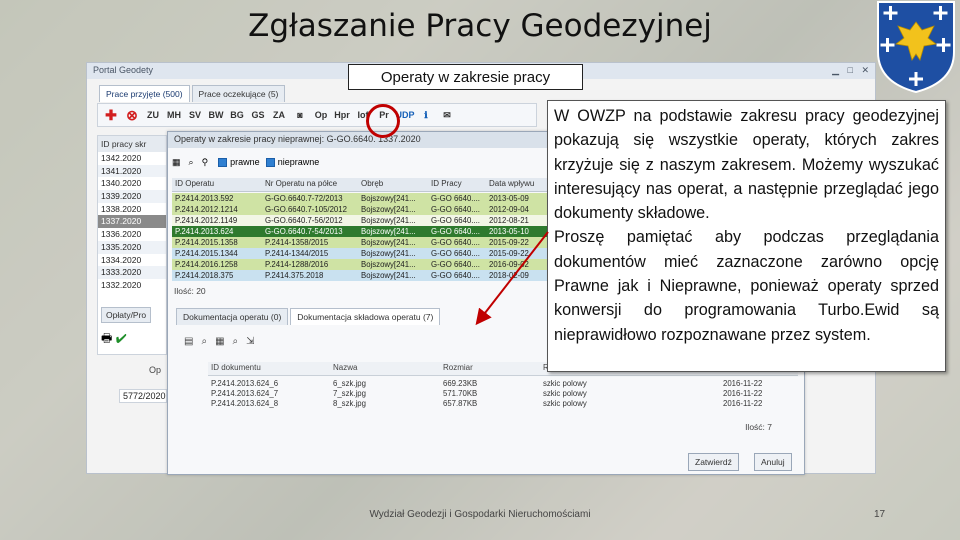 This screenshot has height=540, width=960. Describe the element at coordinates (773, 462) in the screenshot. I see `cancel-button: Anuluj` at that location.